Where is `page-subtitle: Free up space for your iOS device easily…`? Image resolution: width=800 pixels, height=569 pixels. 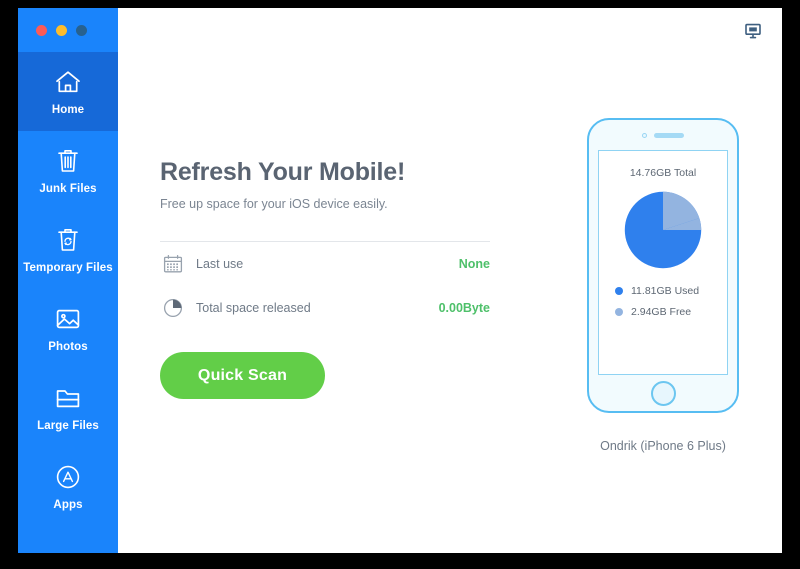 page-subtitle: Free up space for your iOS device easily… is located at coordinates (274, 204).